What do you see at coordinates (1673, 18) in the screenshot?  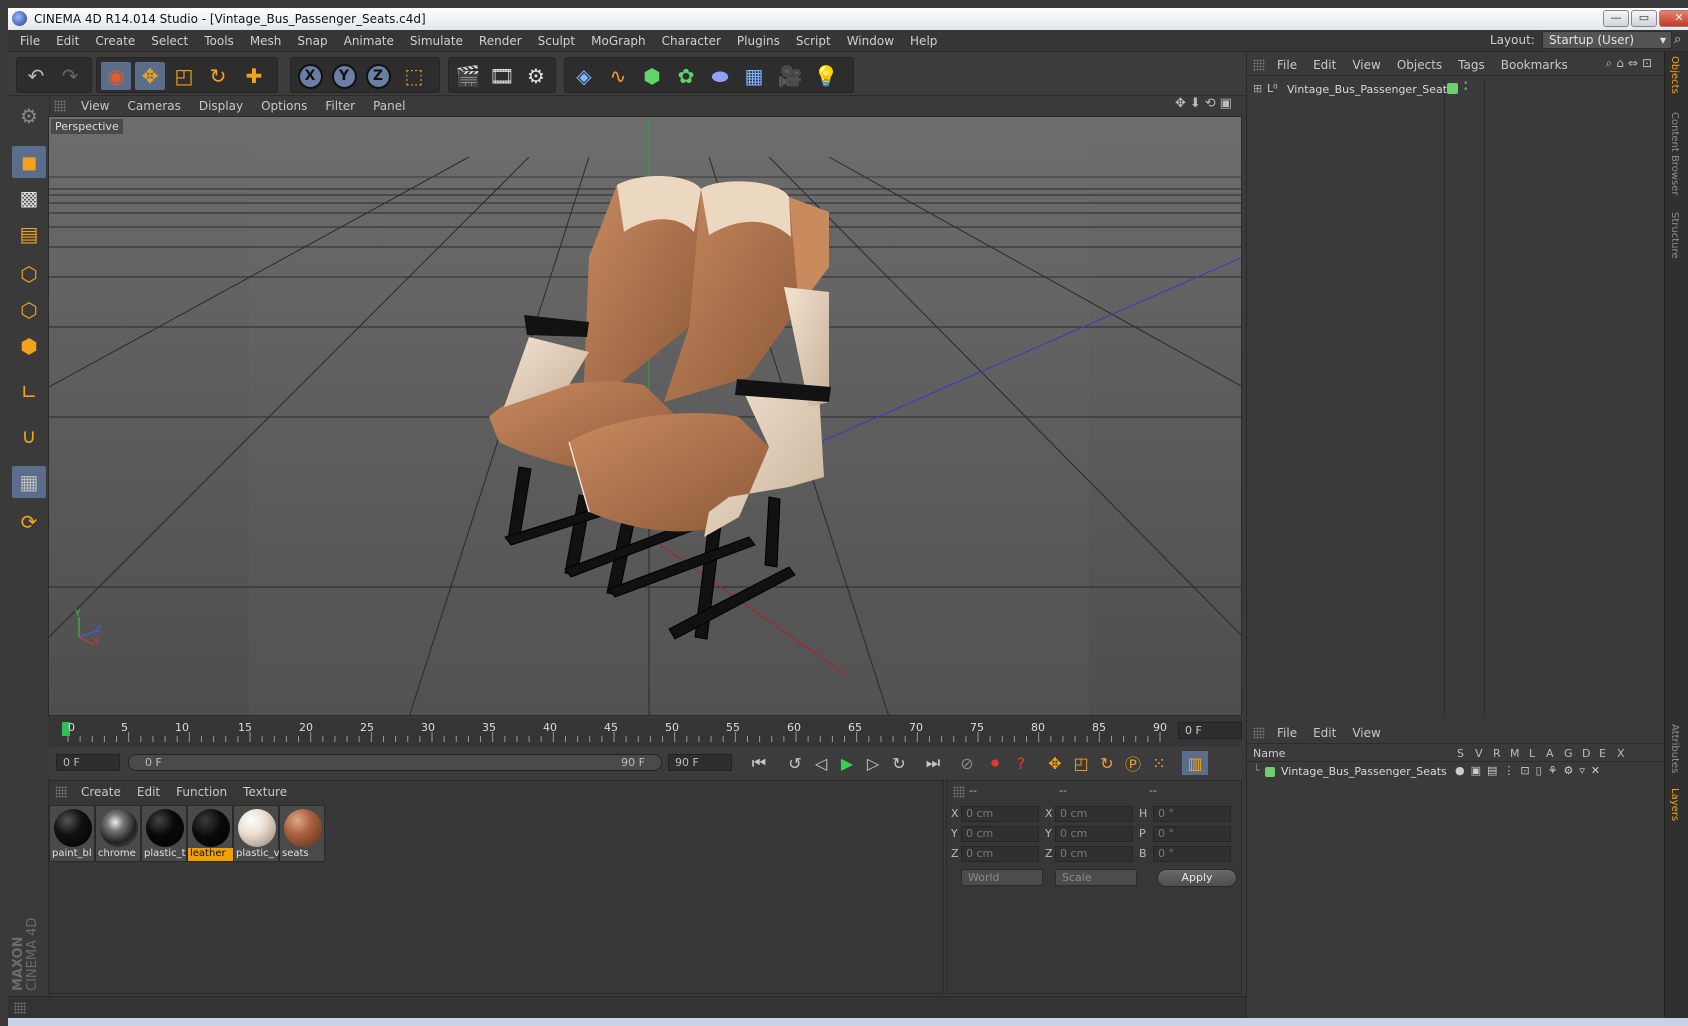 I see `close-button: ✕` at bounding box center [1673, 18].